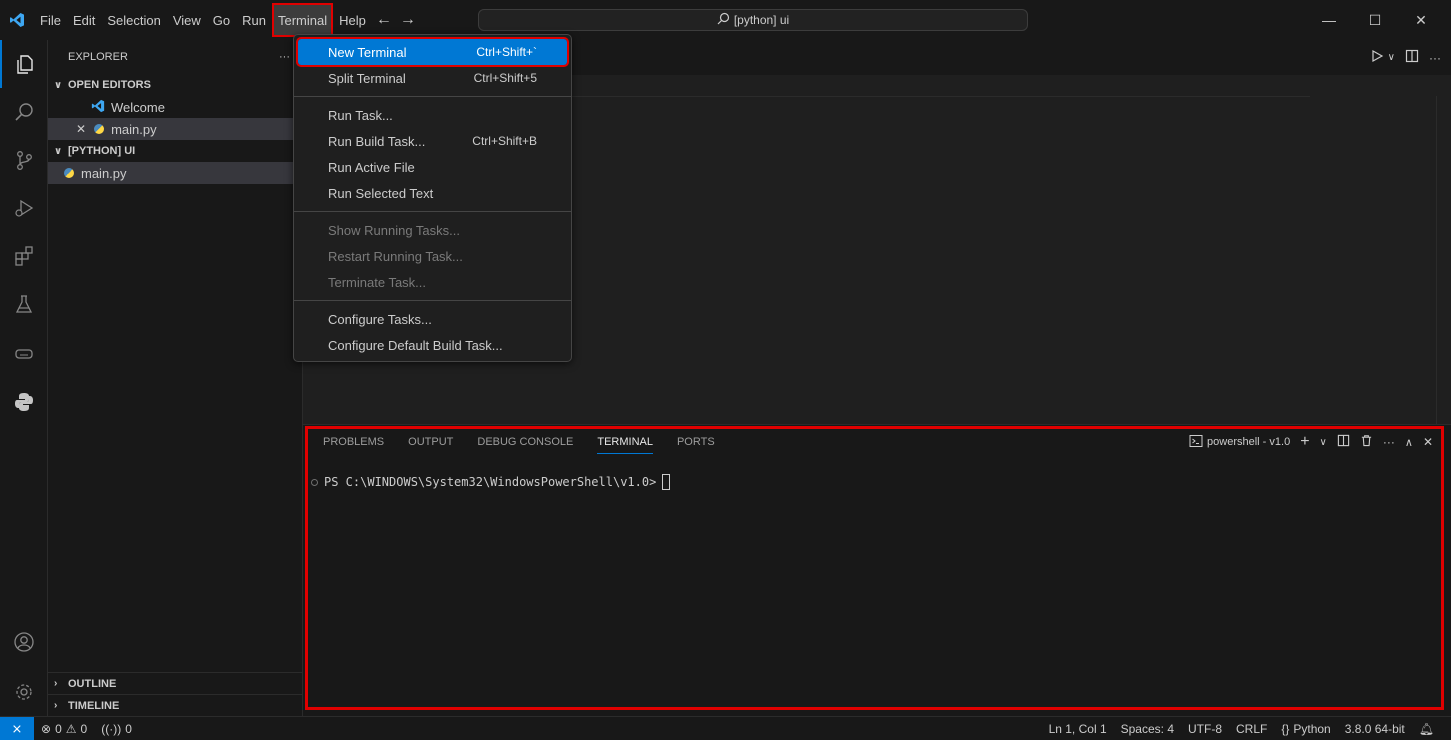  Describe the element at coordinates (109, 85) in the screenshot. I see `open-editors-label: OPEN EDITORS` at that location.